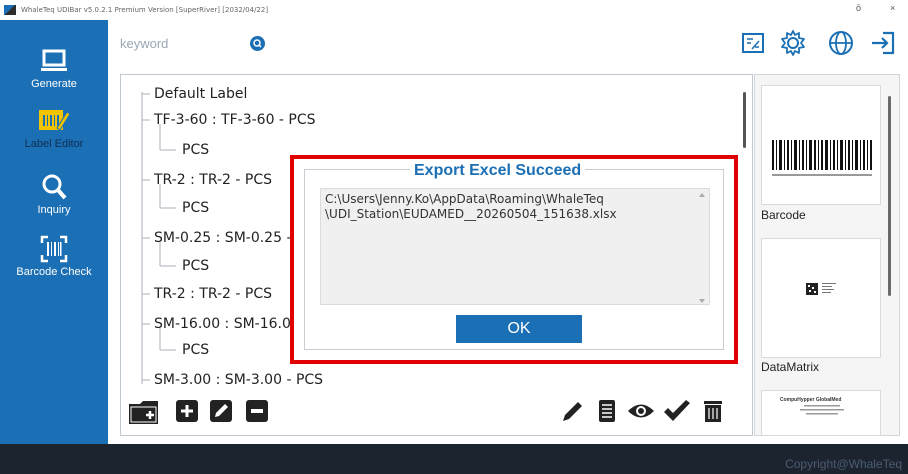 This screenshot has height=474, width=908. Describe the element at coordinates (783, 215) in the screenshot. I see `template-label: Barcode` at that location.